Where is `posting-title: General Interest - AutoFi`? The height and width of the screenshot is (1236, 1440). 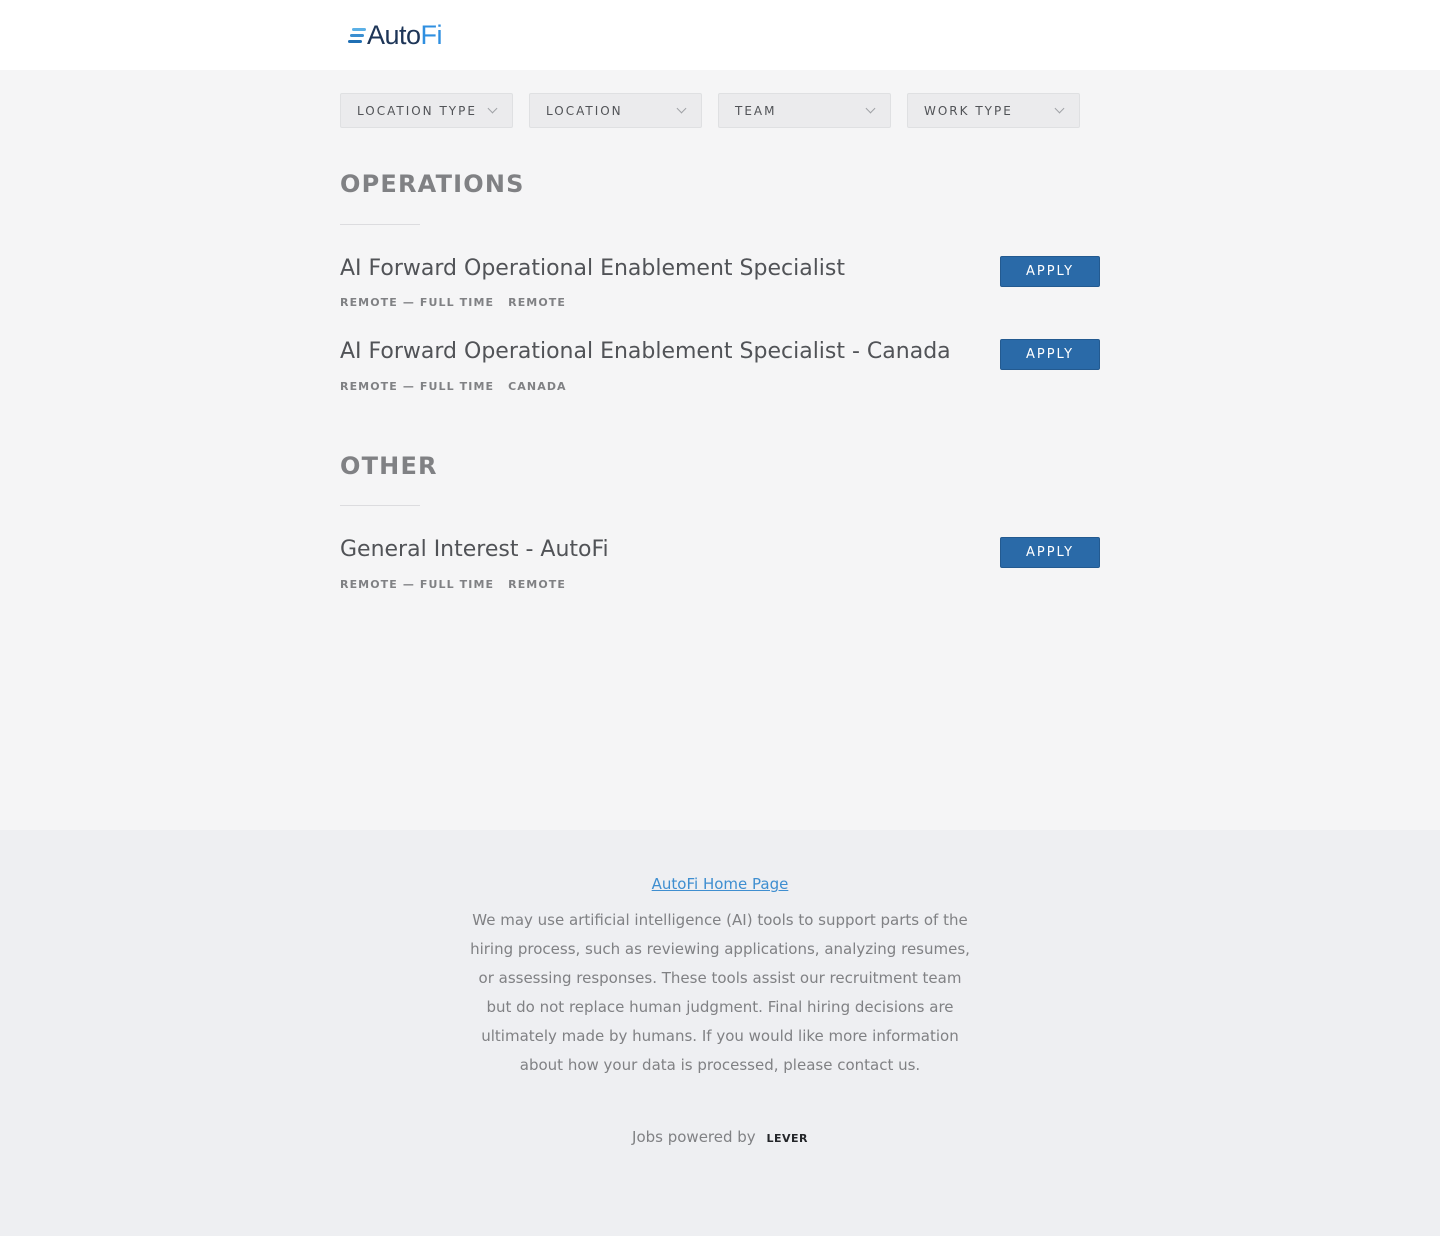 posting-title: General Interest - AutoFi is located at coordinates (474, 549).